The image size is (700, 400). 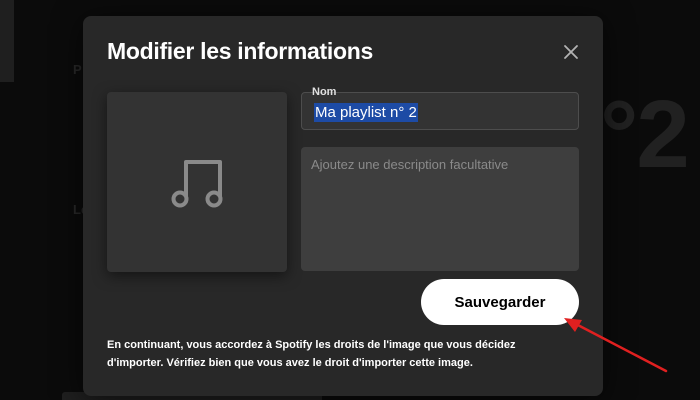 I want to click on annotation-arrow, so click(x=616, y=345).